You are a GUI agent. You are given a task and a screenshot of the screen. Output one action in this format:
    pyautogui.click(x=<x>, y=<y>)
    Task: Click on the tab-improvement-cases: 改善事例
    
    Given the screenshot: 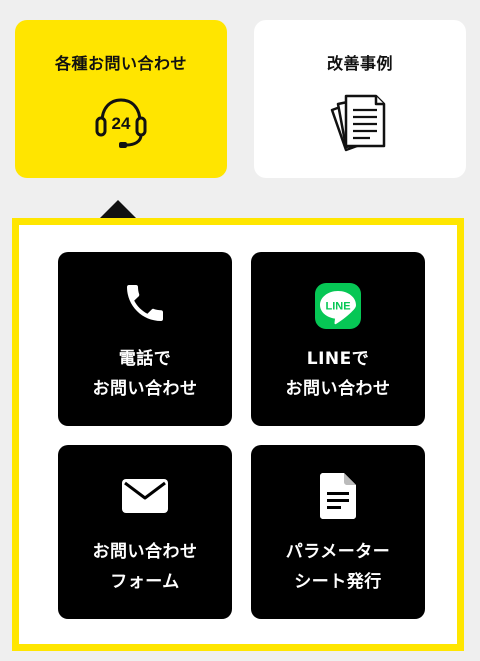 What is the action you would take?
    pyautogui.click(x=360, y=99)
    